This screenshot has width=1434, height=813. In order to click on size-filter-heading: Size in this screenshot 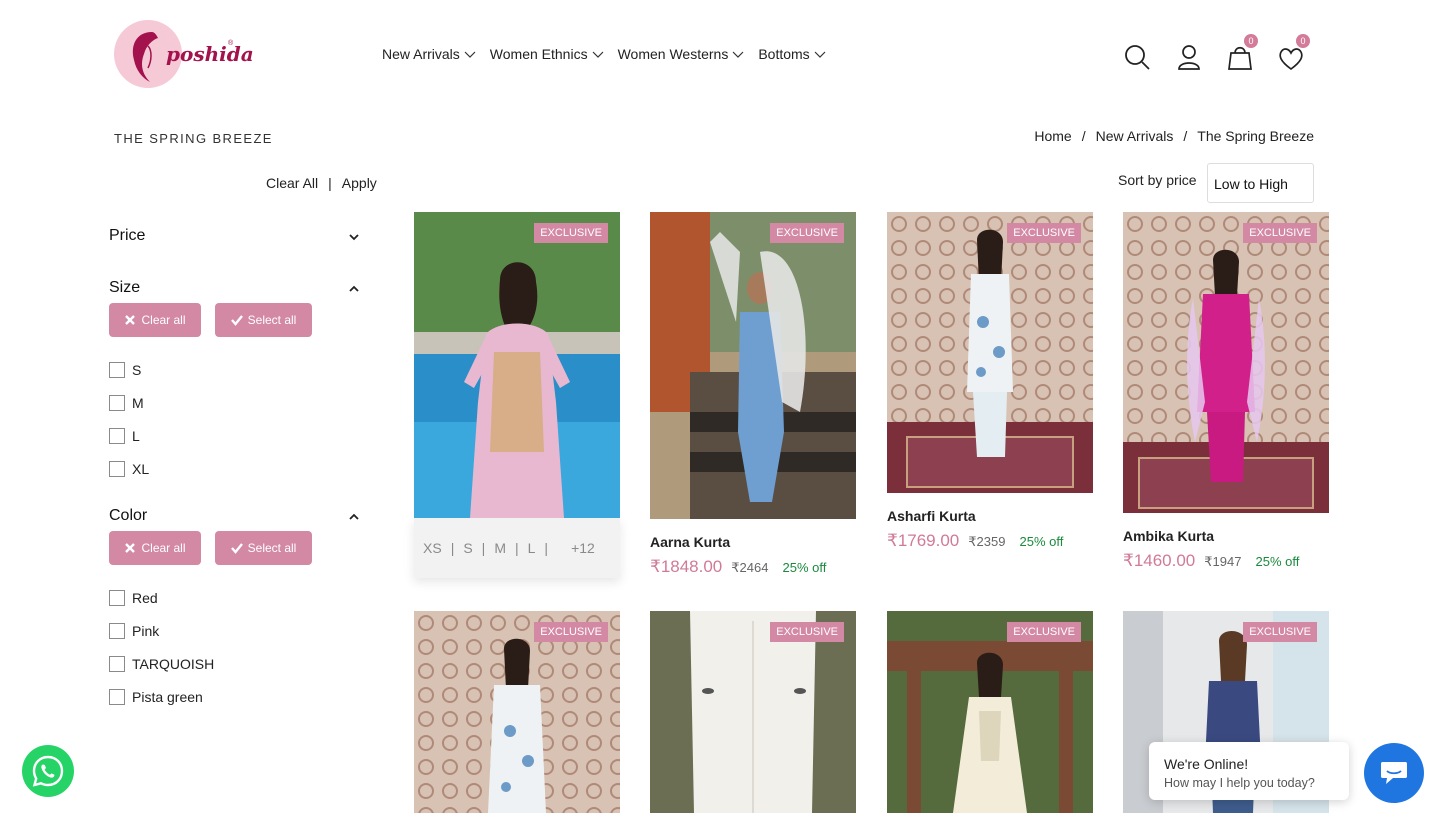, I will do `click(124, 288)`.